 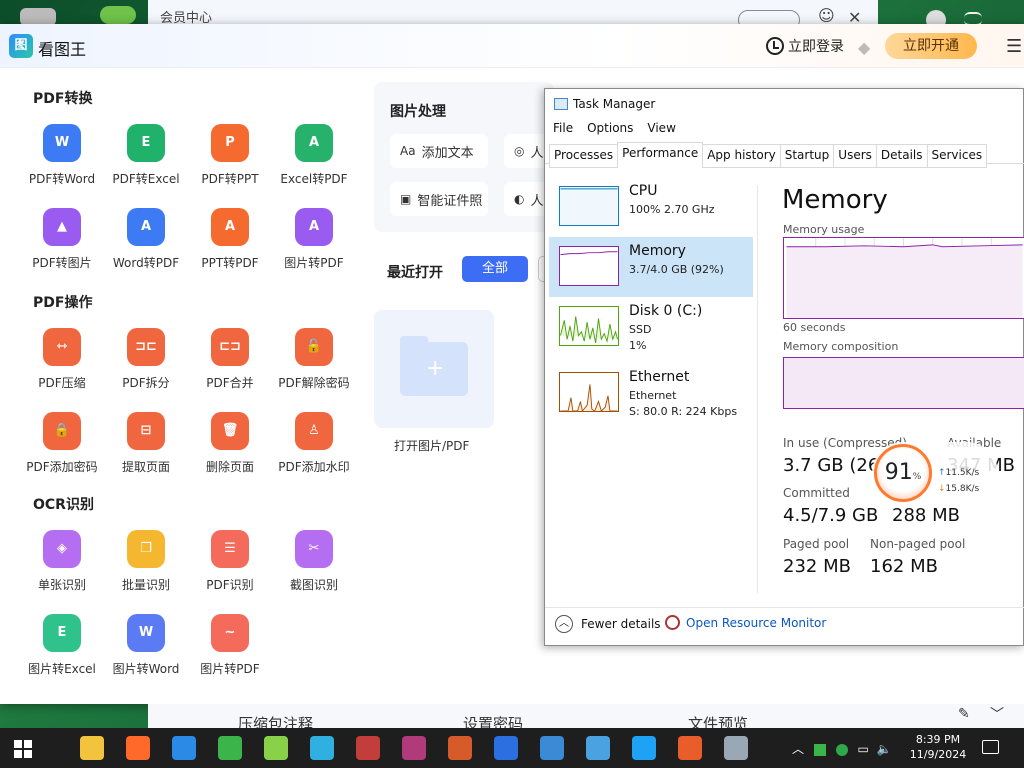 What do you see at coordinates (230, 633) in the screenshot?
I see `image-to-pdf-ocr-icon: ∼` at bounding box center [230, 633].